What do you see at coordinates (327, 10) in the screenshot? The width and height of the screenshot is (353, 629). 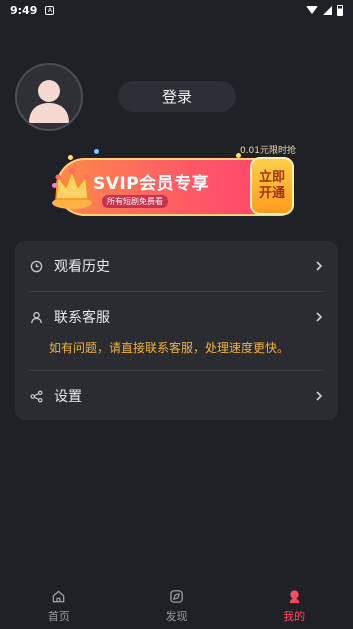 I see `signal-icon` at bounding box center [327, 10].